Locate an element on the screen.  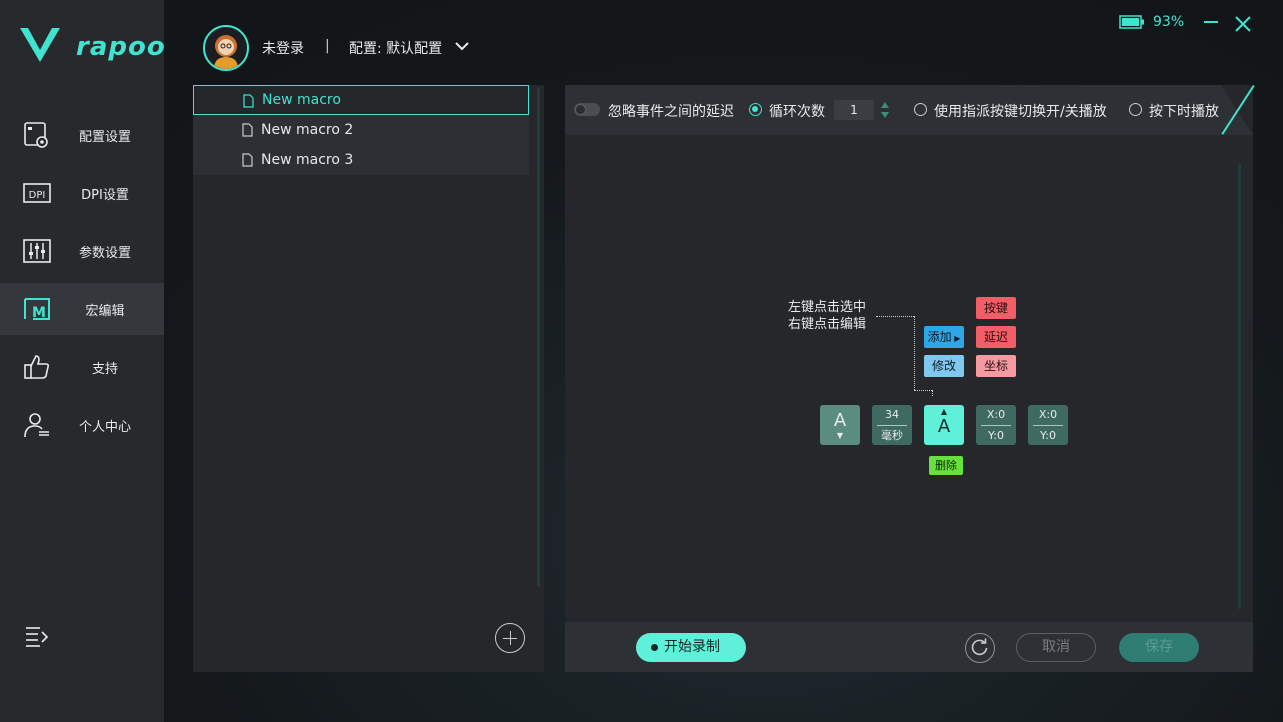
login-status: 未登录 is located at coordinates (283, 48).